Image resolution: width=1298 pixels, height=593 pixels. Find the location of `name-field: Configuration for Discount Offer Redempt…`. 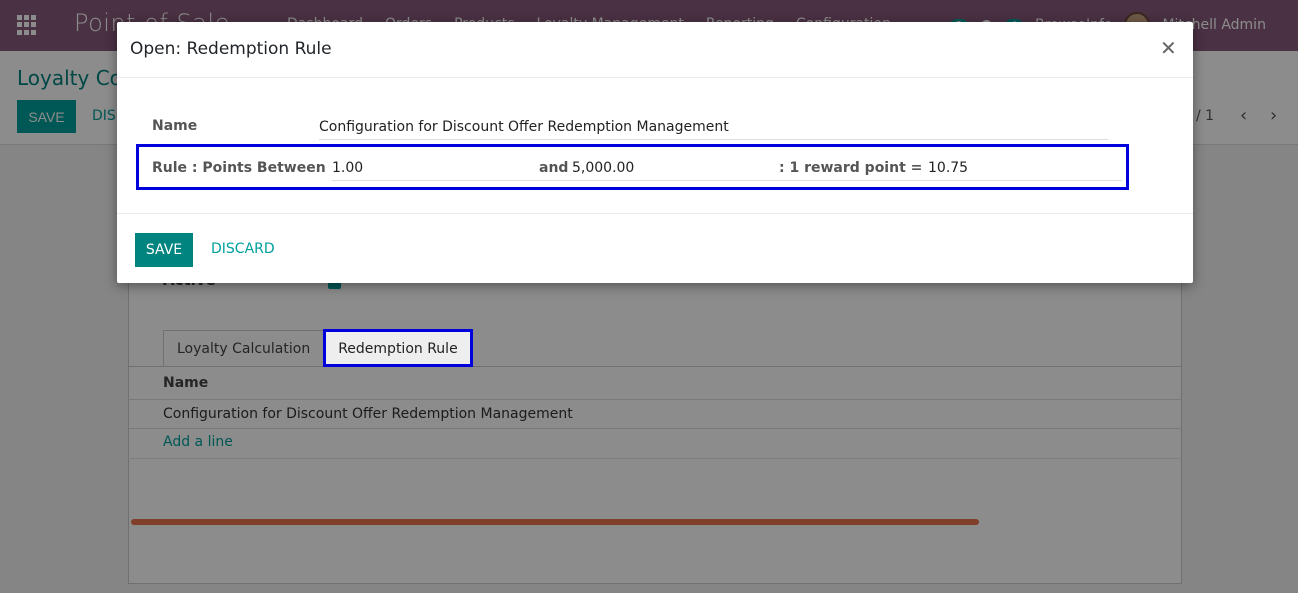

name-field: Configuration for Discount Offer Redempt… is located at coordinates (524, 127).